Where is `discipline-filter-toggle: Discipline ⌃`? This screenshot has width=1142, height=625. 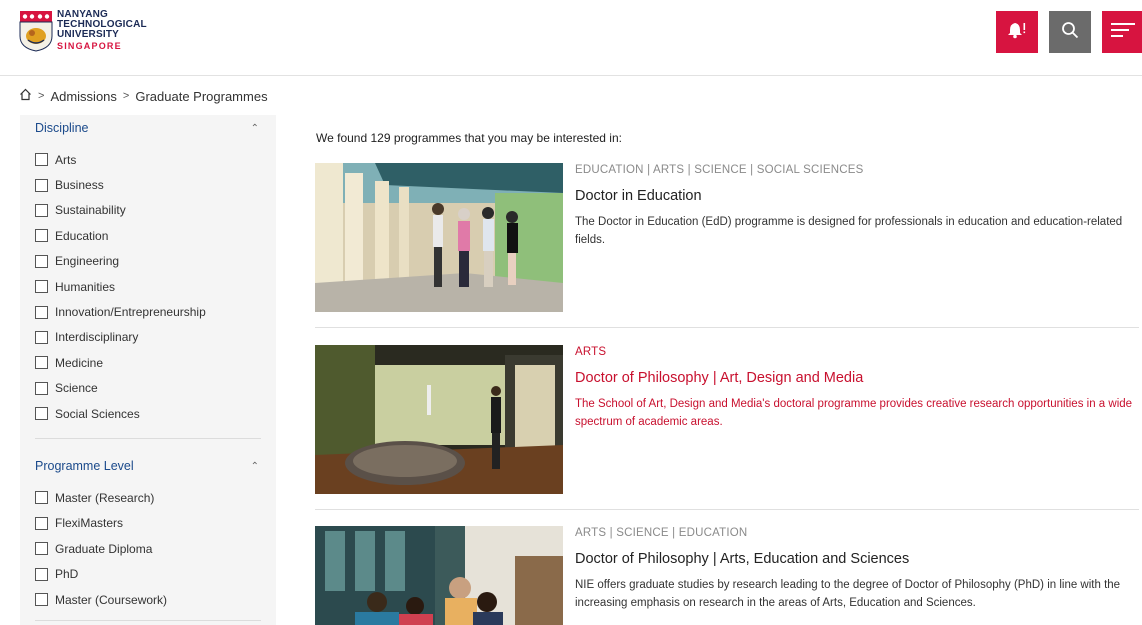
discipline-filter-toggle: Discipline ⌃ is located at coordinates (148, 128).